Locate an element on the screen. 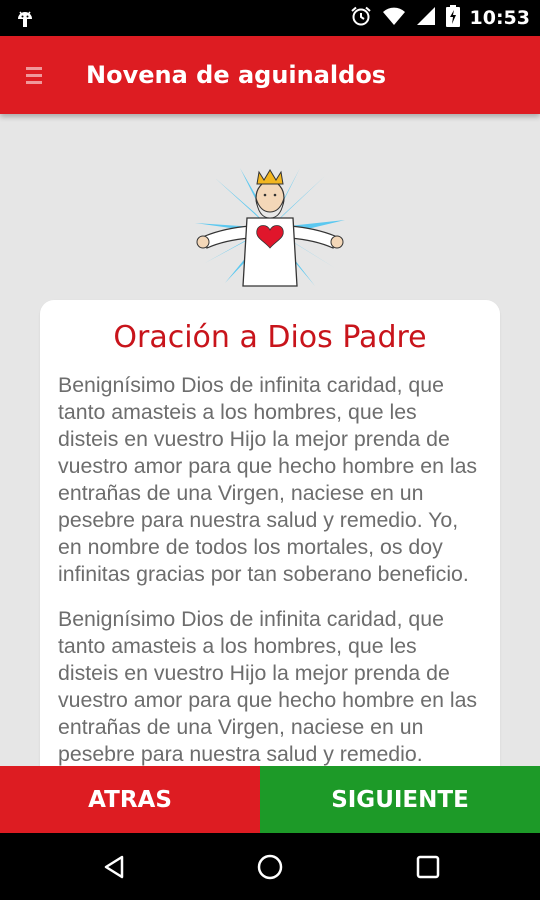 Image resolution: width=540 pixels, height=900 pixels. battery-icon is located at coordinates (452, 18).